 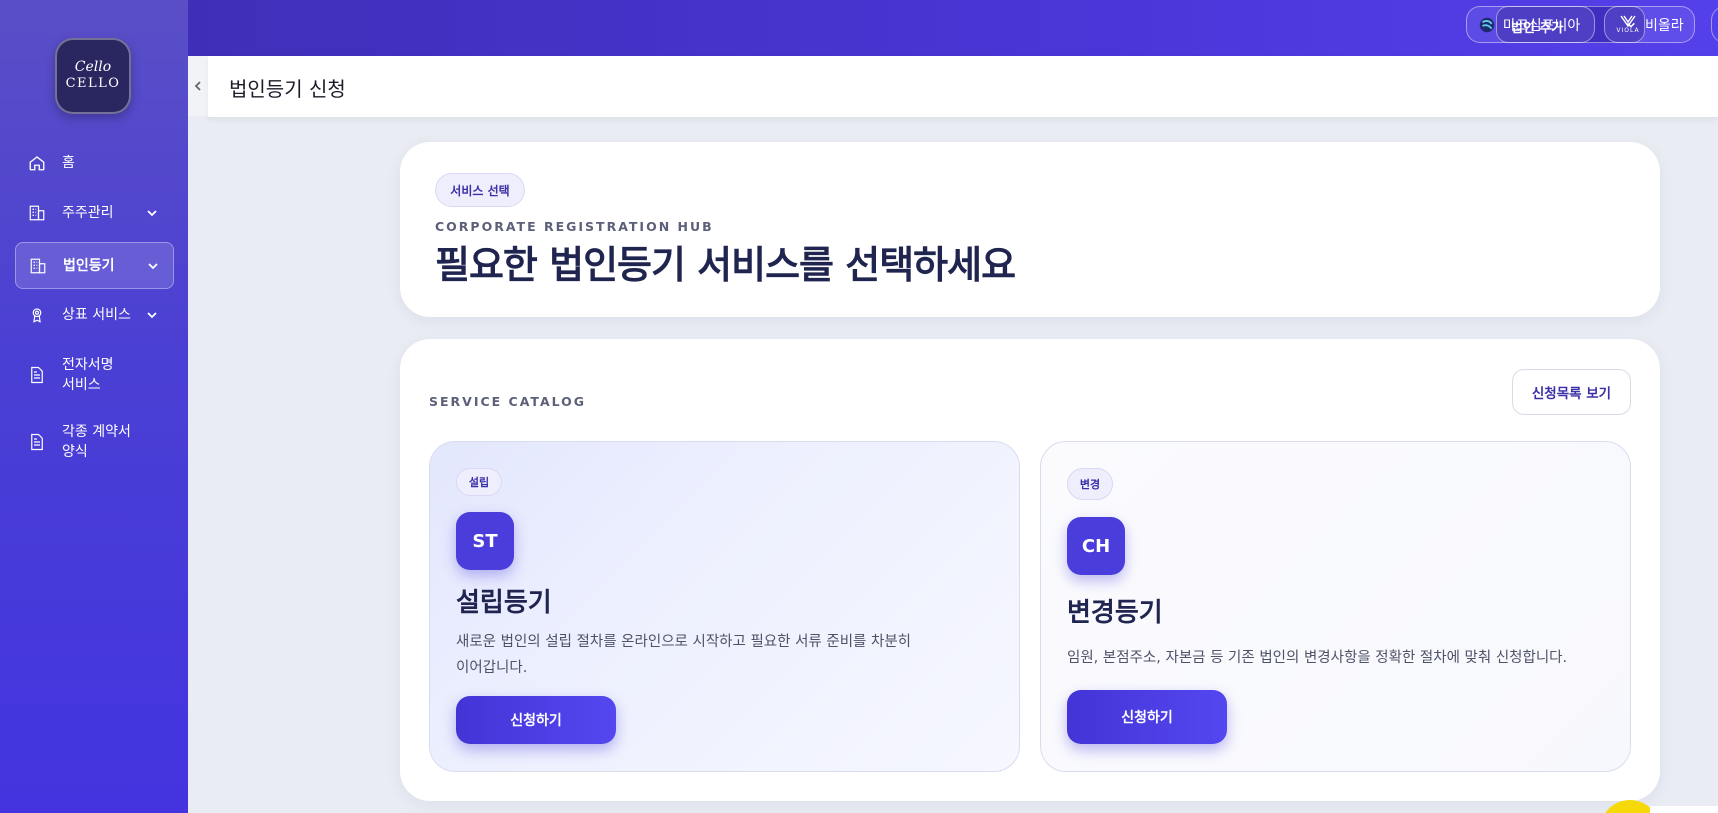 What do you see at coordinates (93, 67) in the screenshot?
I see `logo-script: Cello` at bounding box center [93, 67].